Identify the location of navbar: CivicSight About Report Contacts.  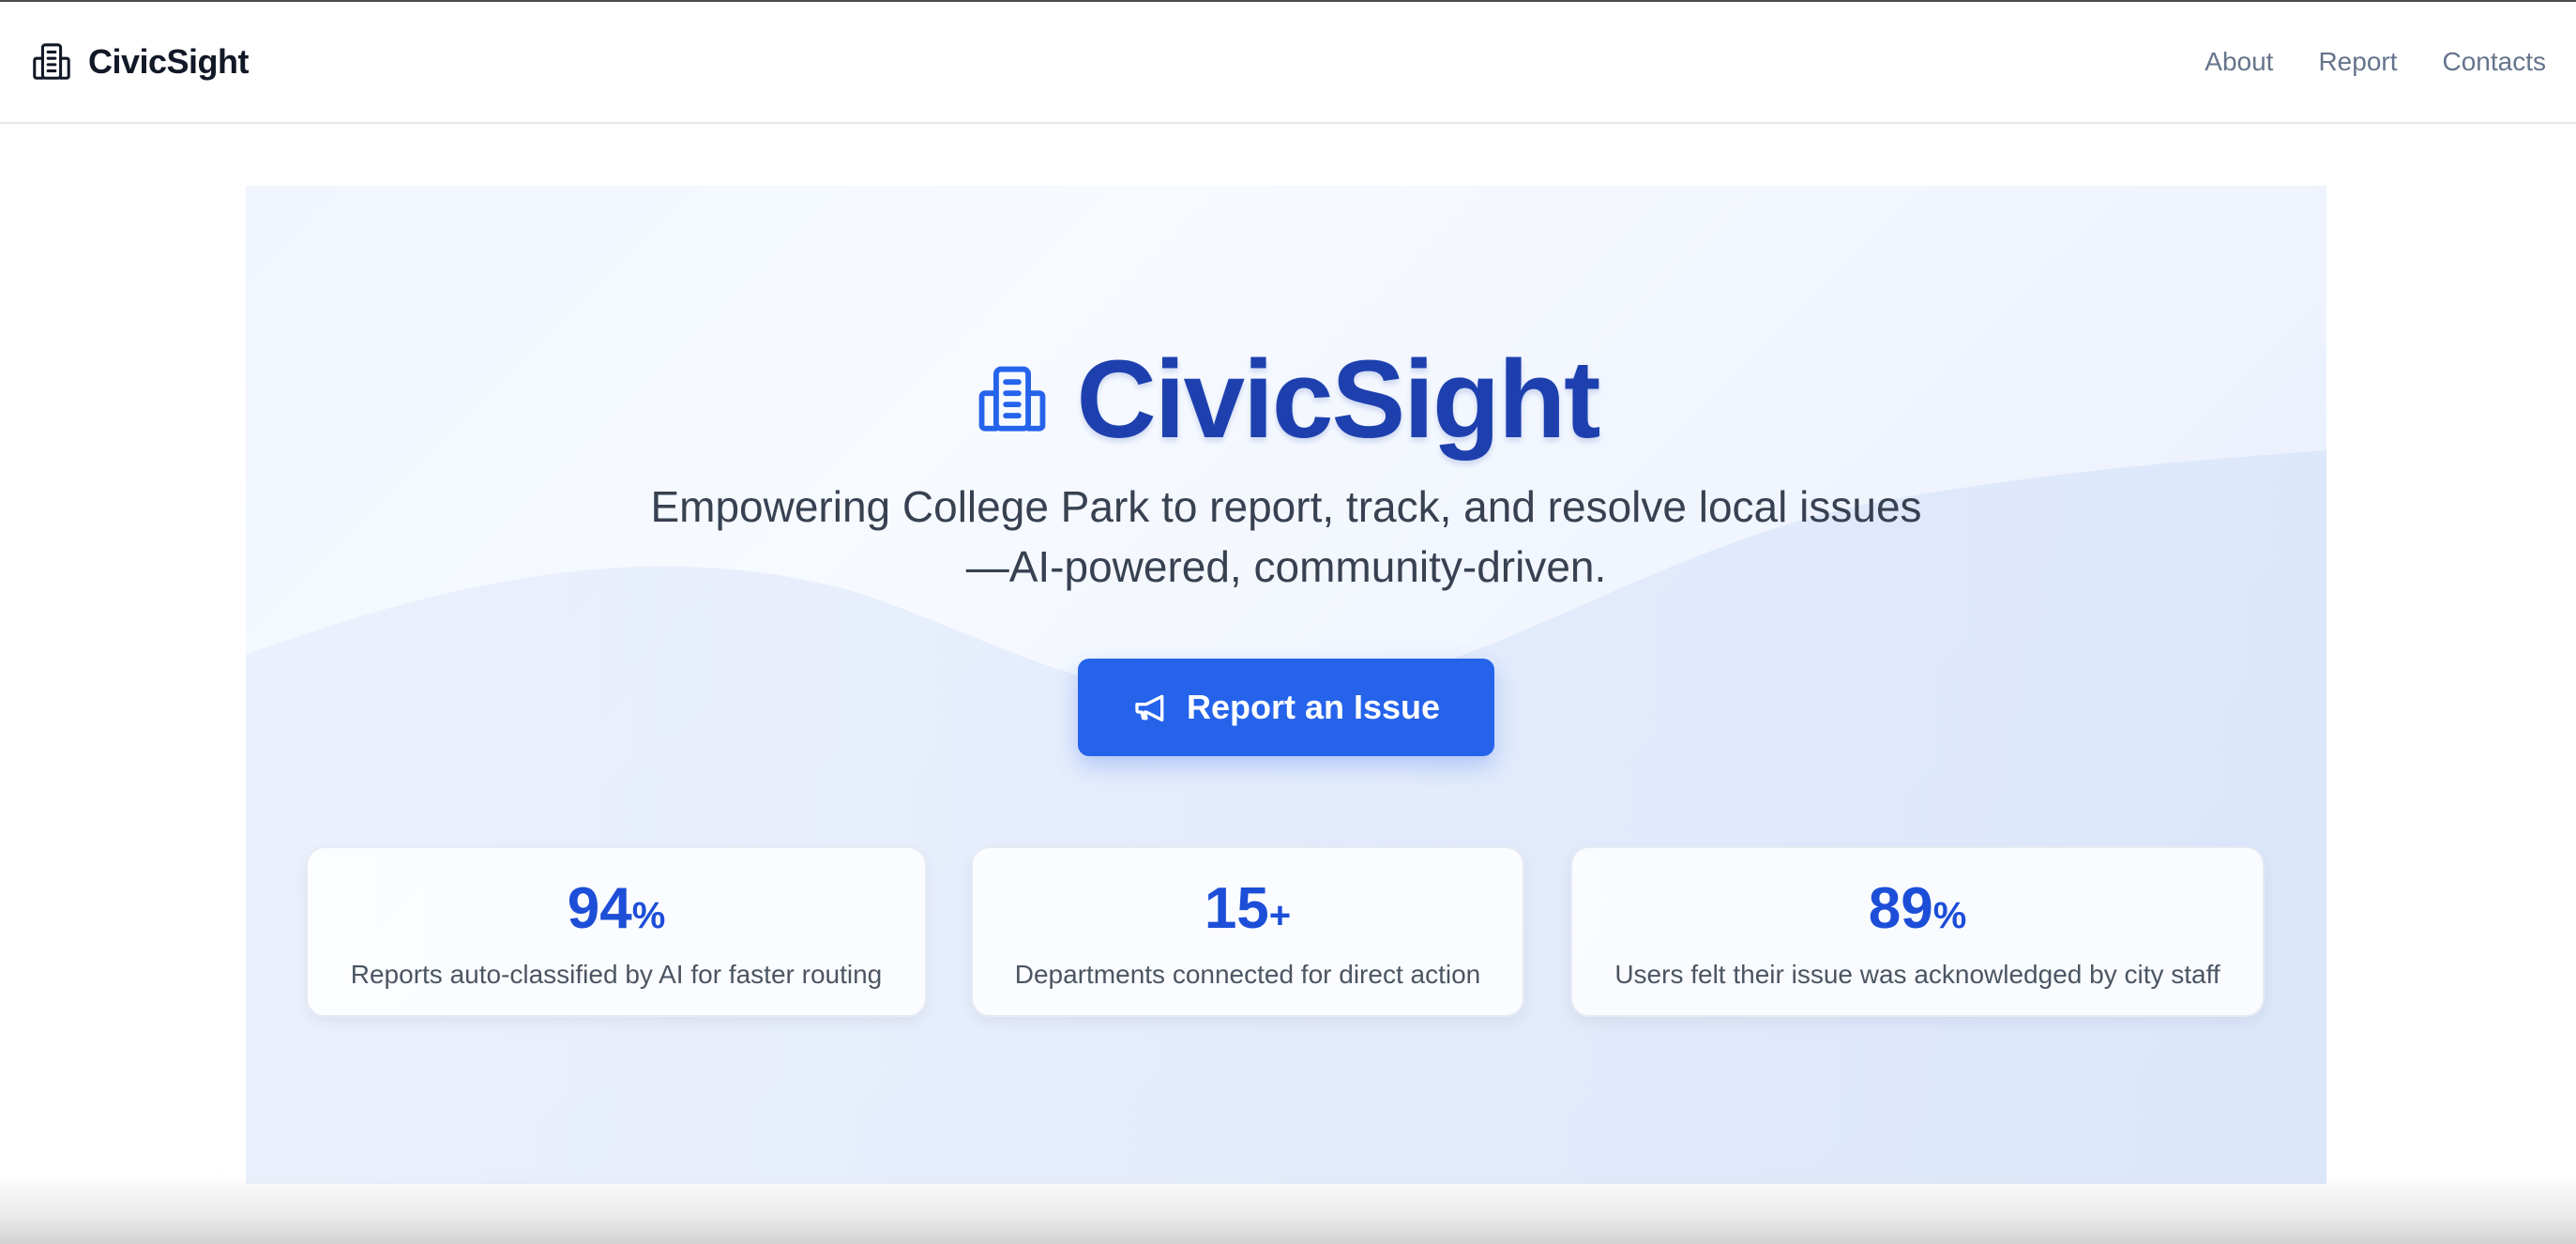
(1288, 63).